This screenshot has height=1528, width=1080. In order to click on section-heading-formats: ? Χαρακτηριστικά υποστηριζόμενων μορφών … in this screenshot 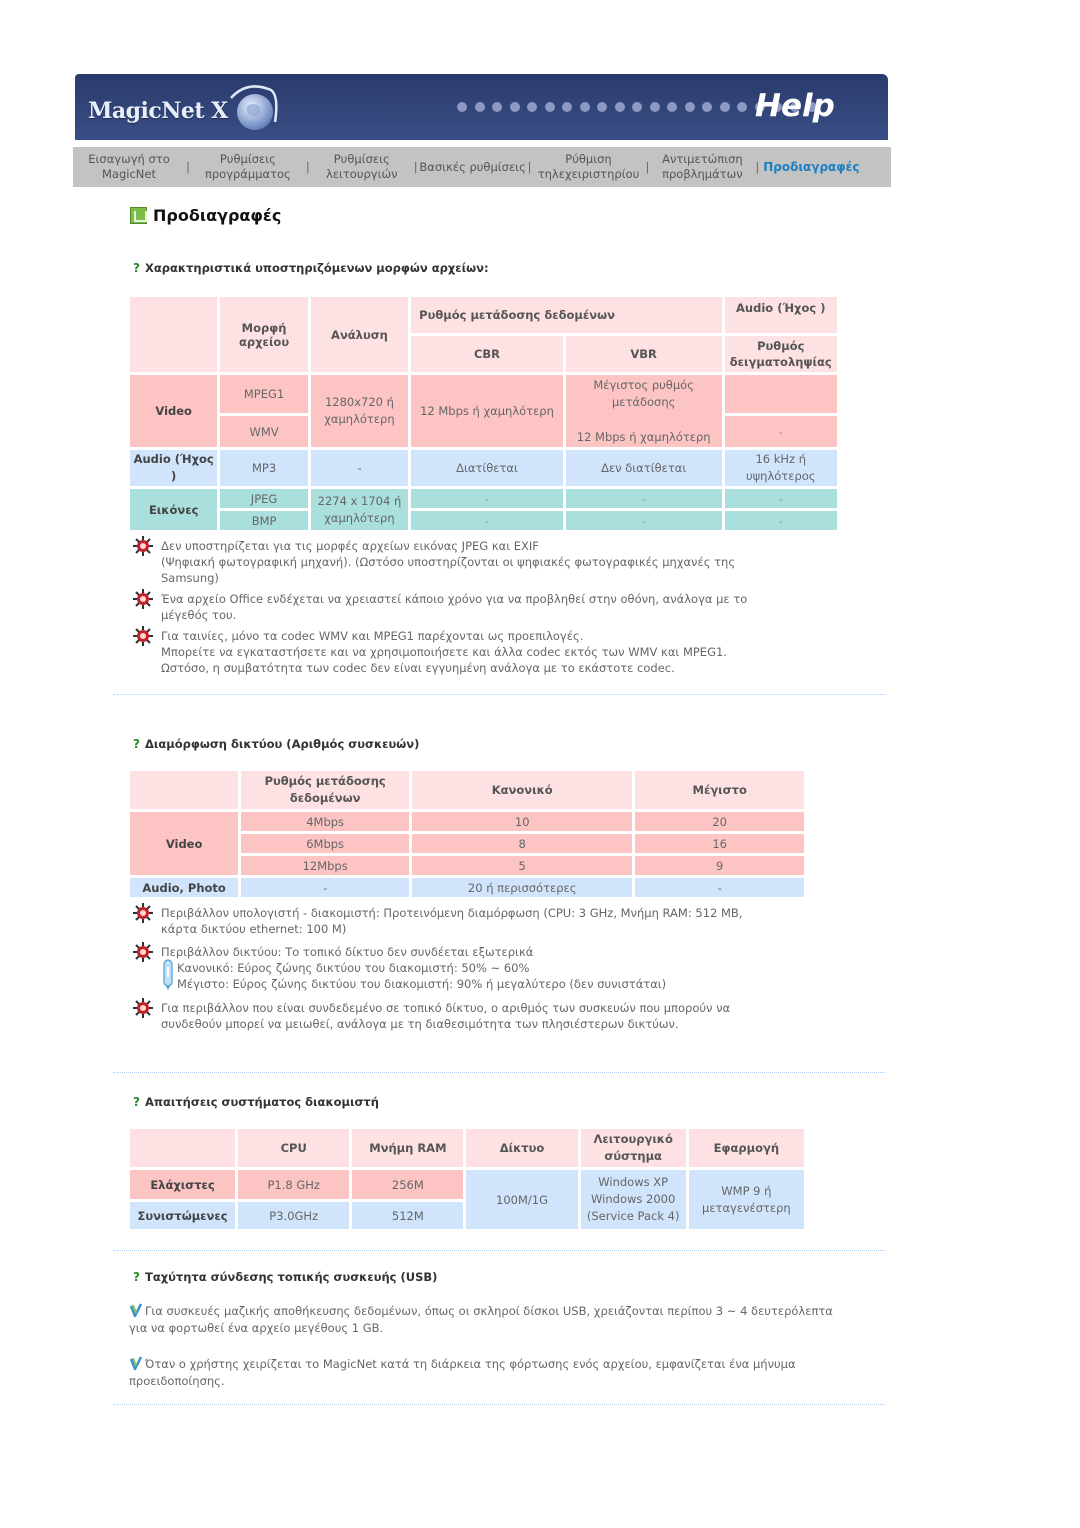, I will do `click(311, 268)`.